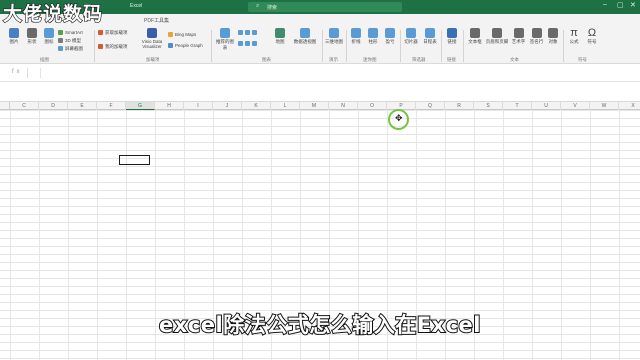 This screenshot has height=360, width=640. What do you see at coordinates (185, 46) in the screenshot?
I see `people-graph-button: People Graph` at bounding box center [185, 46].